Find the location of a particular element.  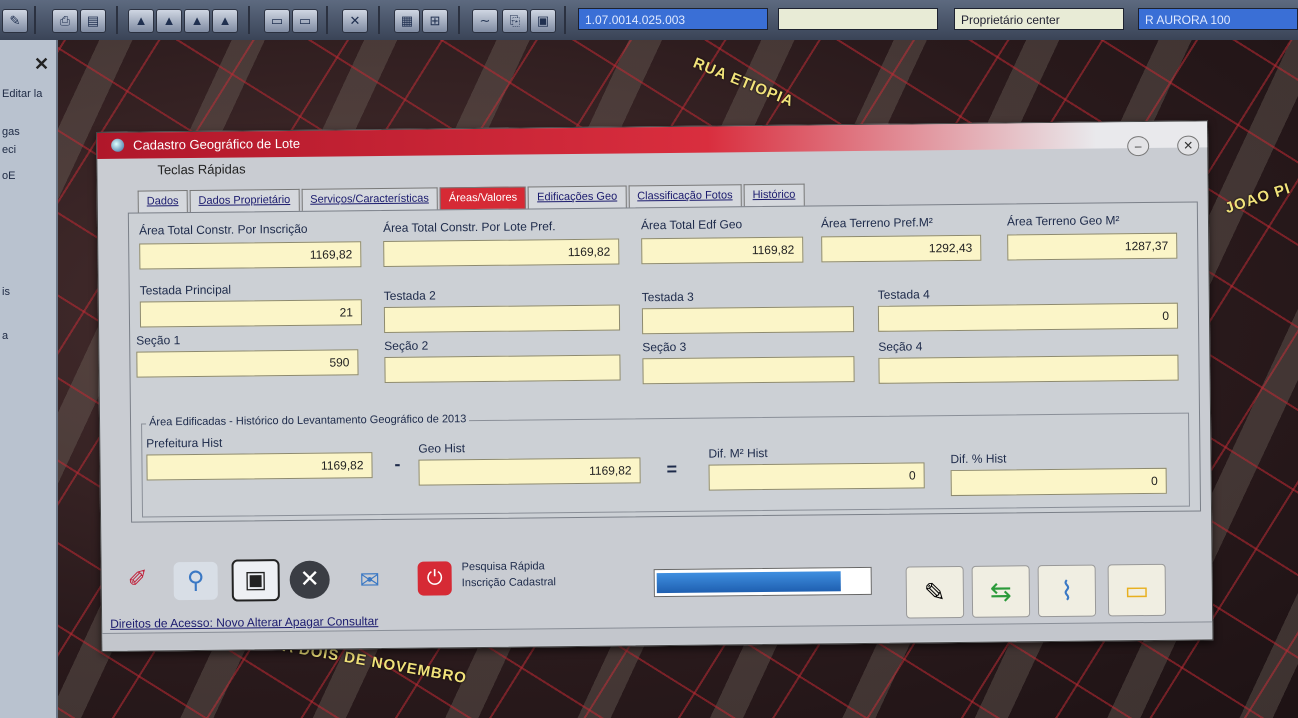

power-icon: ⏻ is located at coordinates (434, 578).